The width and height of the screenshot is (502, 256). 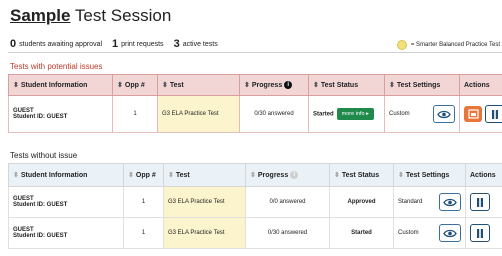 What do you see at coordinates (361, 233) in the screenshot?
I see `status-cell: Started` at bounding box center [361, 233].